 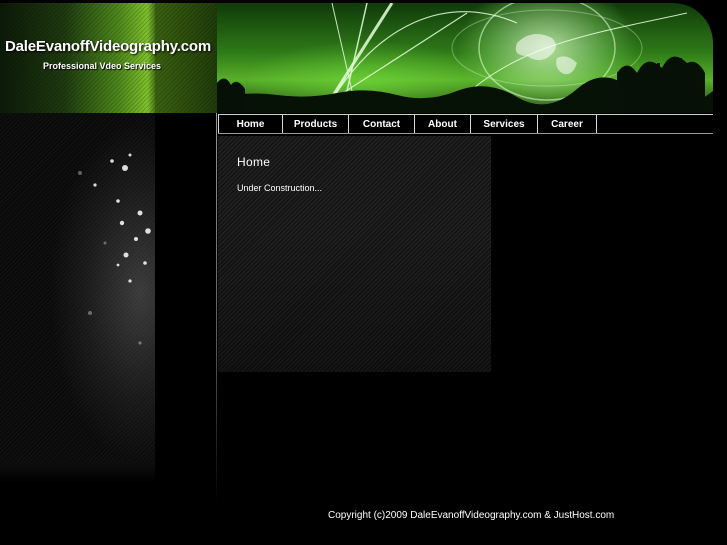 I want to click on logo-strip, so click(x=186, y=58).